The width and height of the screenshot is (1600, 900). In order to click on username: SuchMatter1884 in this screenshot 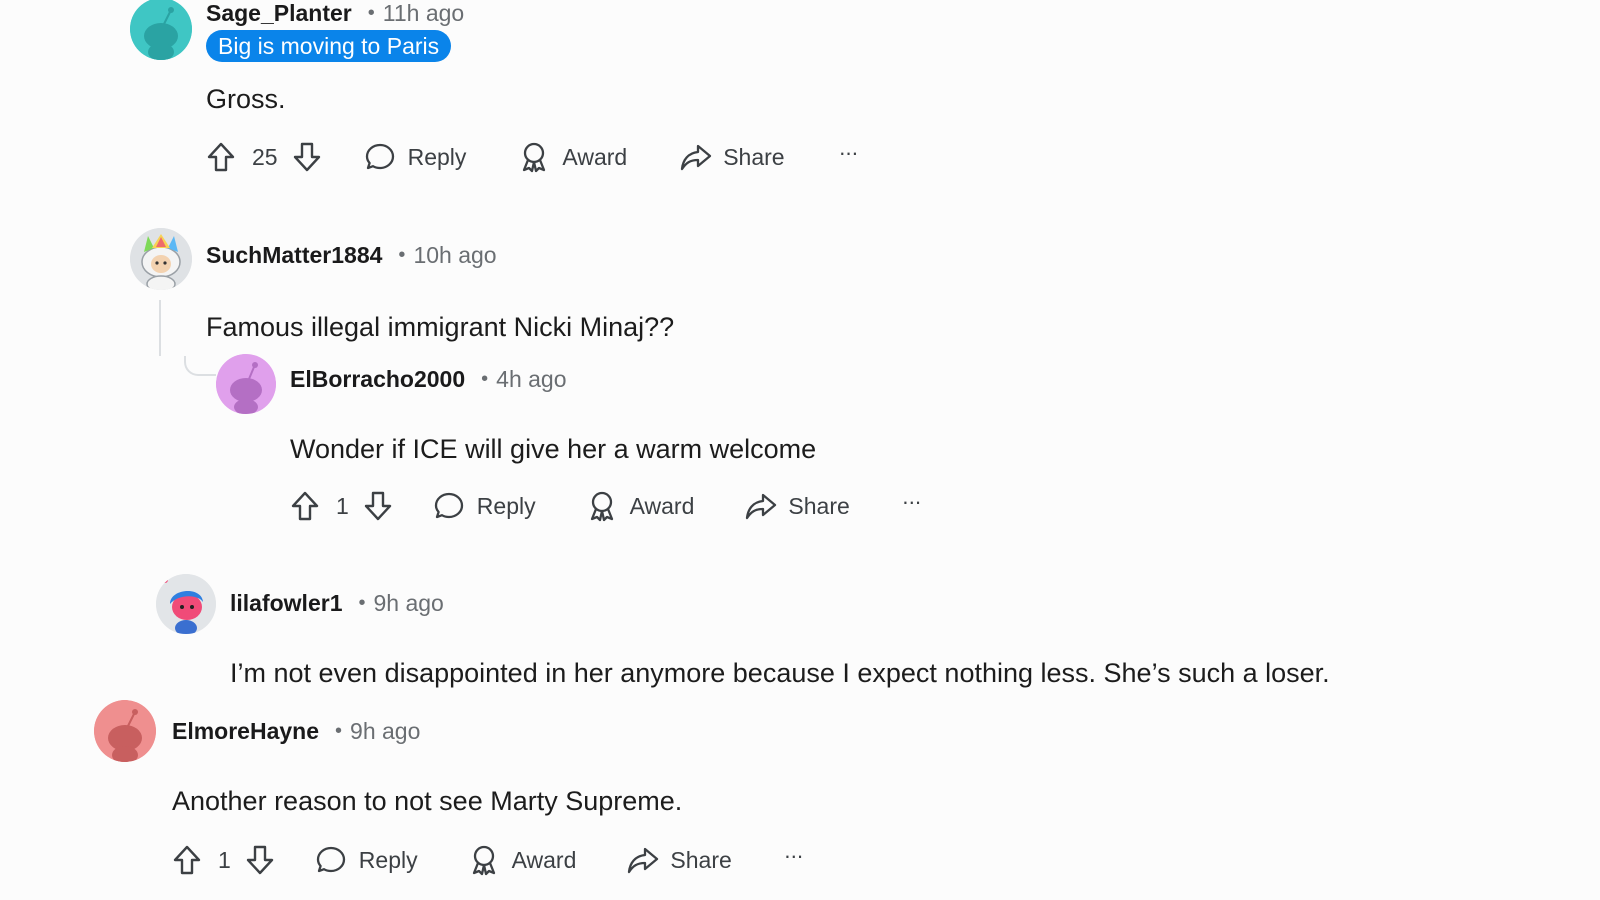, I will do `click(294, 255)`.